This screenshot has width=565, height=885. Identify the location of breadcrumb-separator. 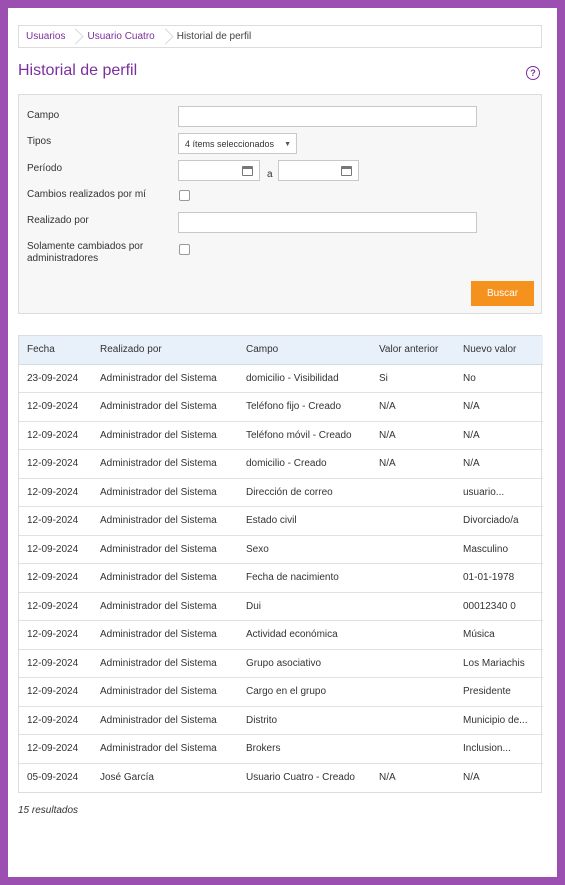
(167, 36).